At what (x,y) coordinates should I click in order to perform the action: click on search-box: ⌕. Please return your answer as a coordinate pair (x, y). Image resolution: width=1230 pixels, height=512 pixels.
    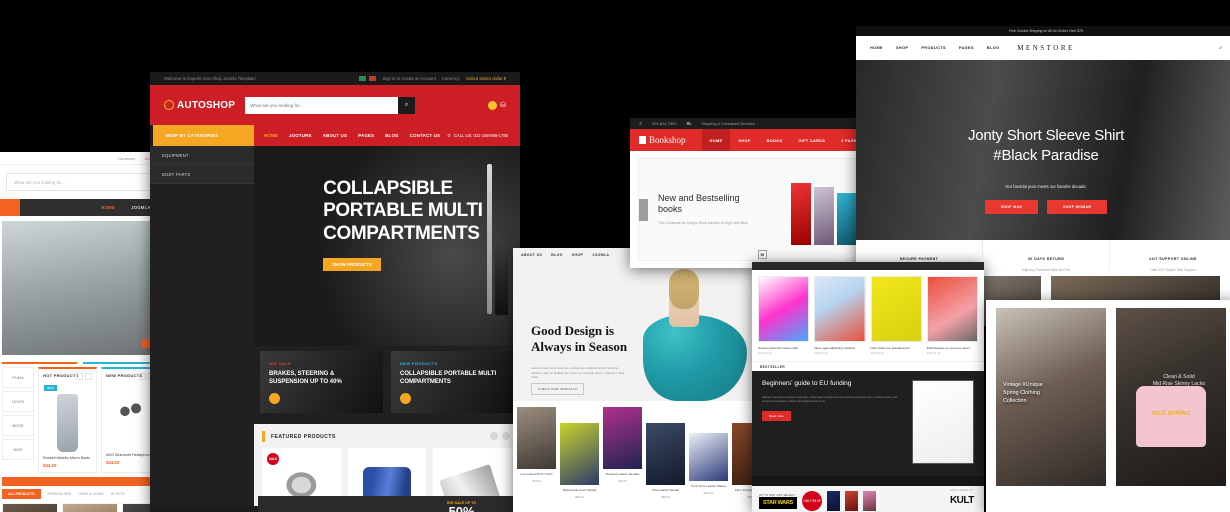
    Looking at the image, I should click on (330, 105).